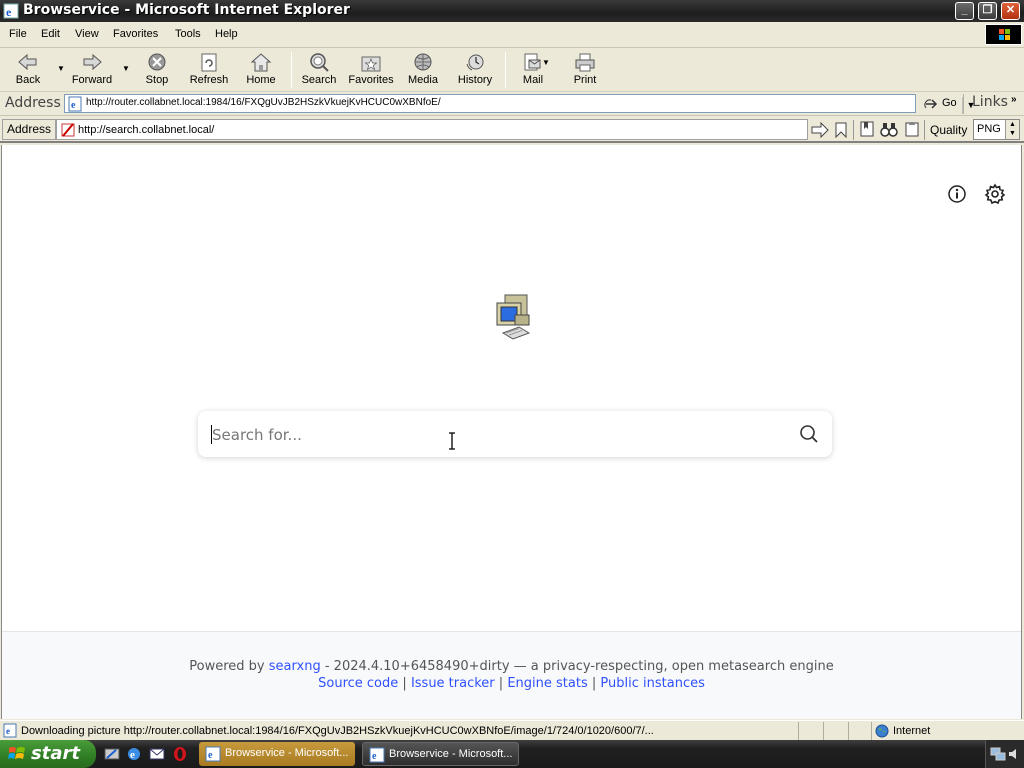 The image size is (1024, 768). I want to click on browservice-address-label: Address, so click(29, 129).